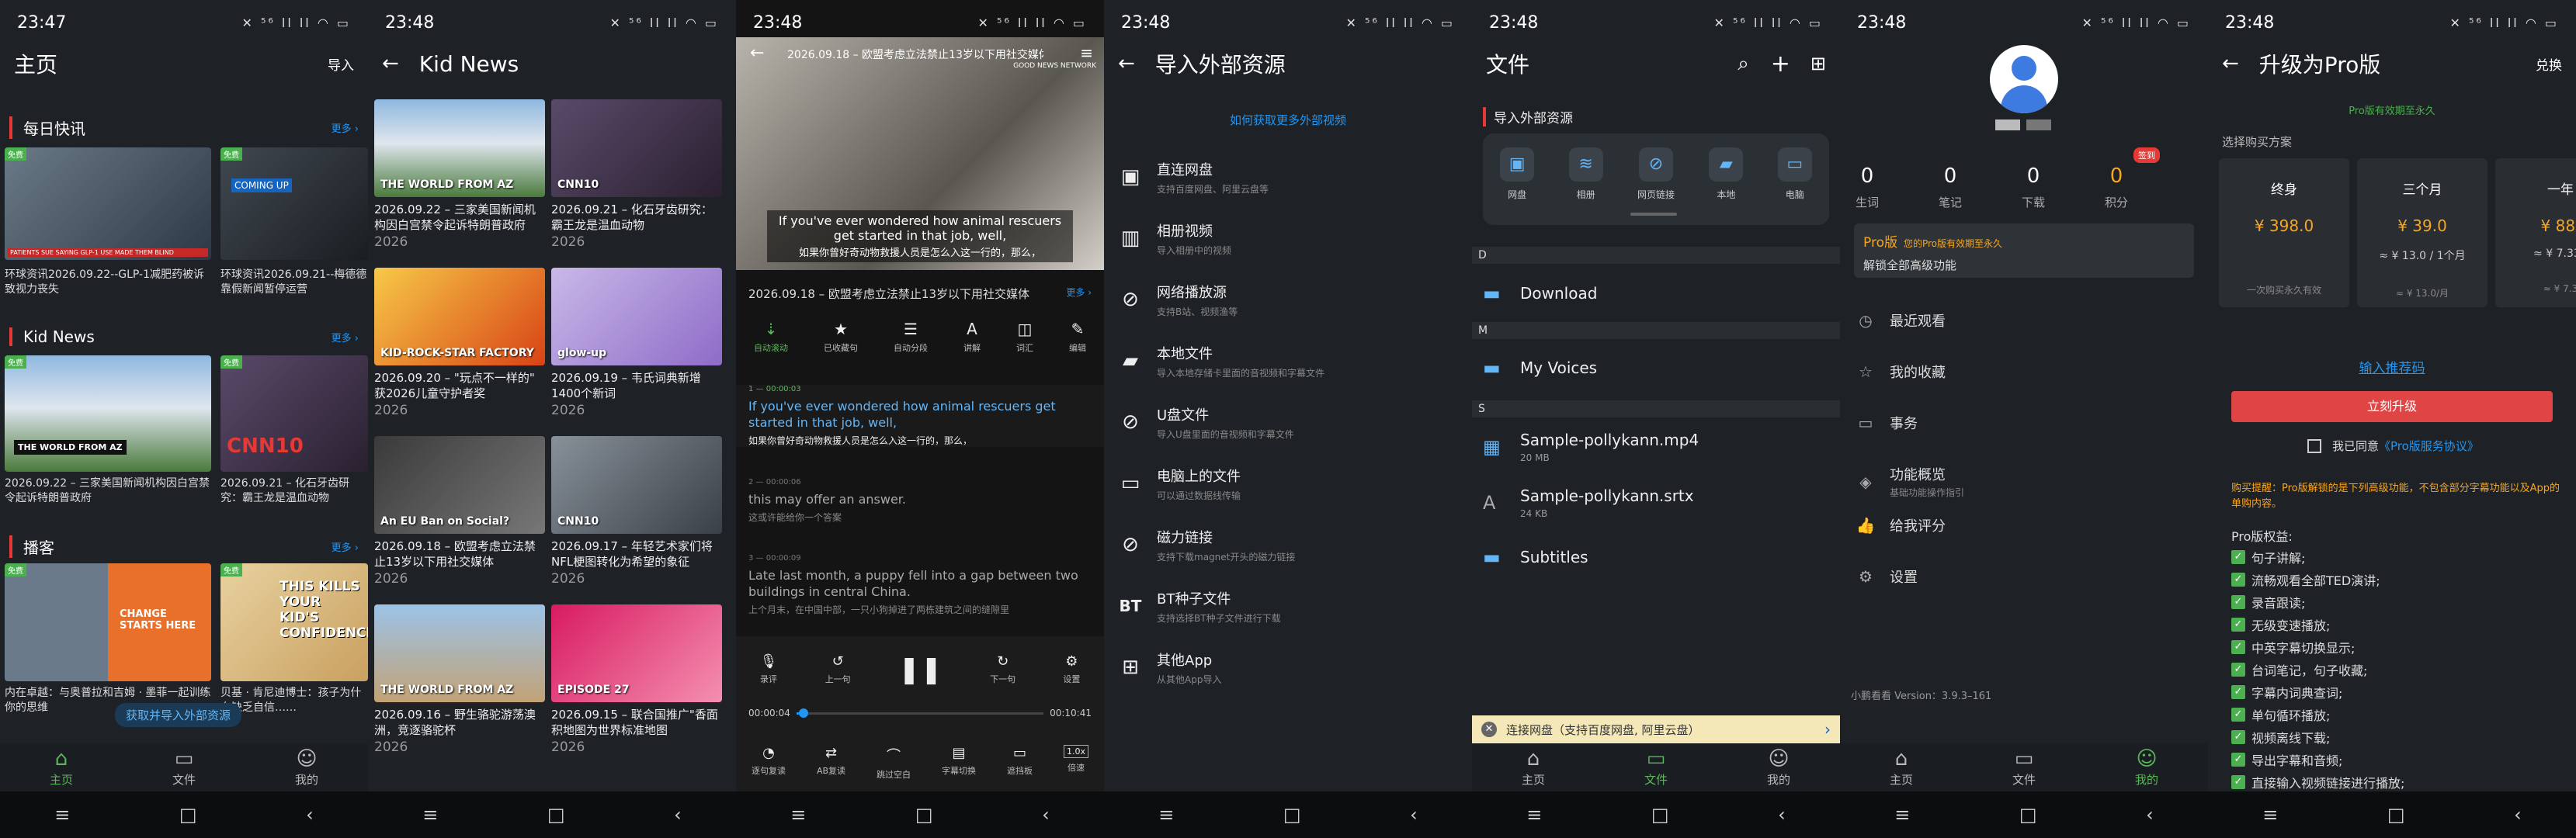 The width and height of the screenshot is (2576, 838). What do you see at coordinates (1656, 447) in the screenshot?
I see `file-row: ▦ Sample-pollykann.mp4 20 MB` at bounding box center [1656, 447].